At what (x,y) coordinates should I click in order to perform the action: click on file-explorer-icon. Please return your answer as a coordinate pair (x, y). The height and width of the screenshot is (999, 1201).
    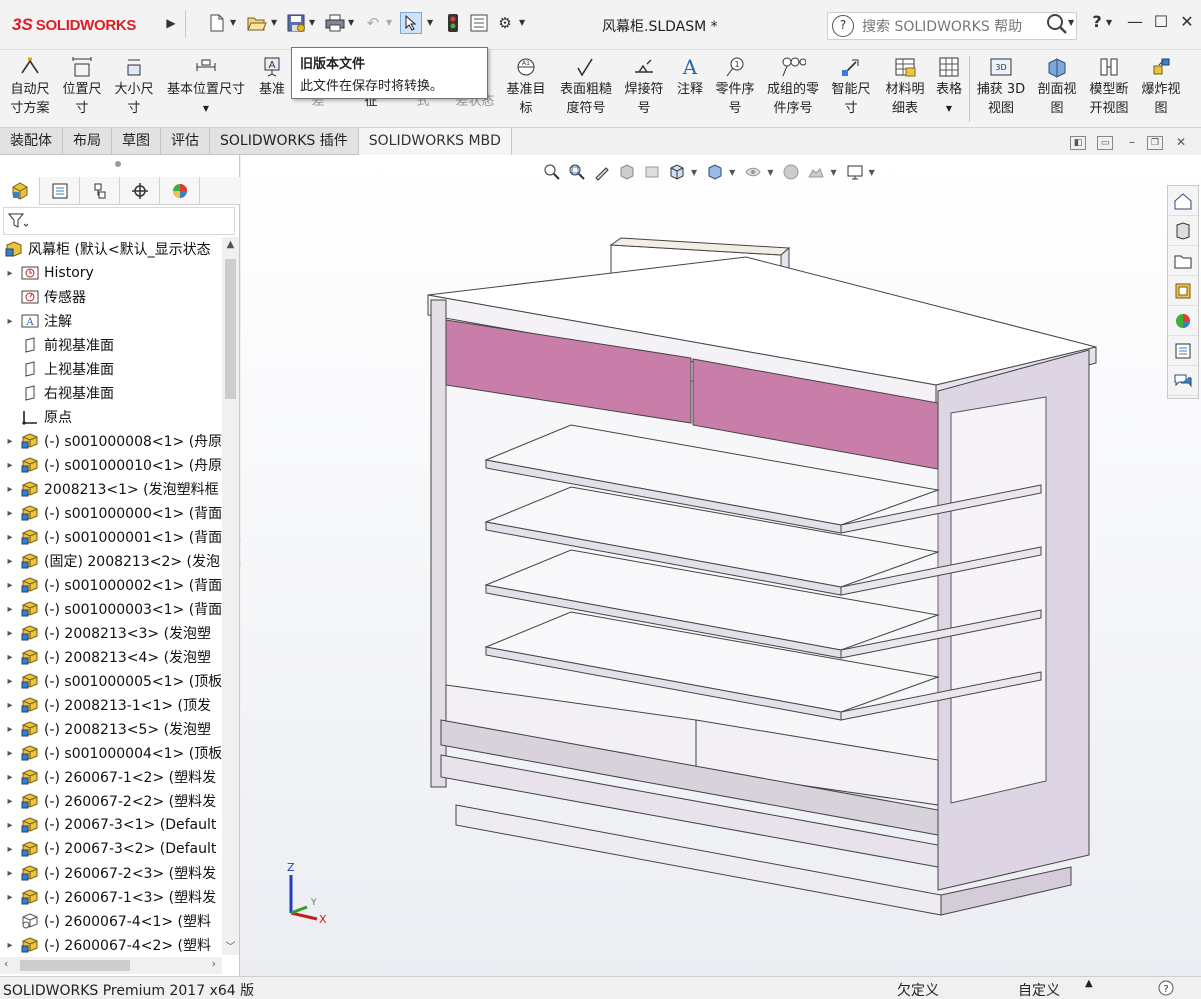
    Looking at the image, I should click on (1183, 261).